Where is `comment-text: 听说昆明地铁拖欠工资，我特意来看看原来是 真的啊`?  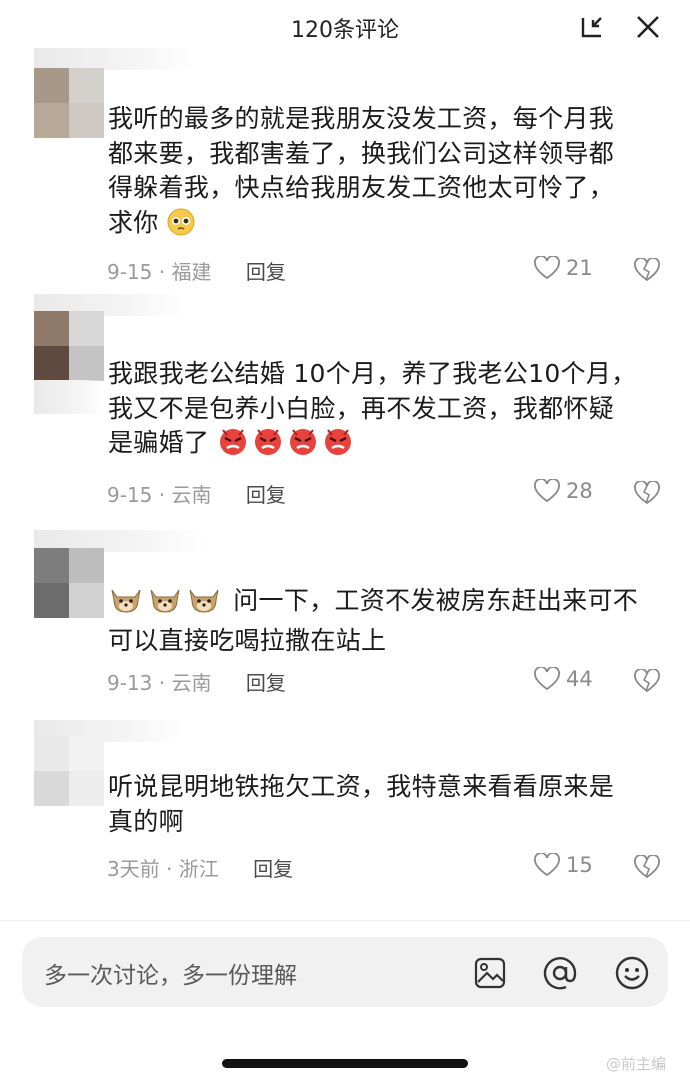
comment-text: 听说昆明地铁拖欠工资，我特意来看看原来是 真的啊 is located at coordinates (361, 804).